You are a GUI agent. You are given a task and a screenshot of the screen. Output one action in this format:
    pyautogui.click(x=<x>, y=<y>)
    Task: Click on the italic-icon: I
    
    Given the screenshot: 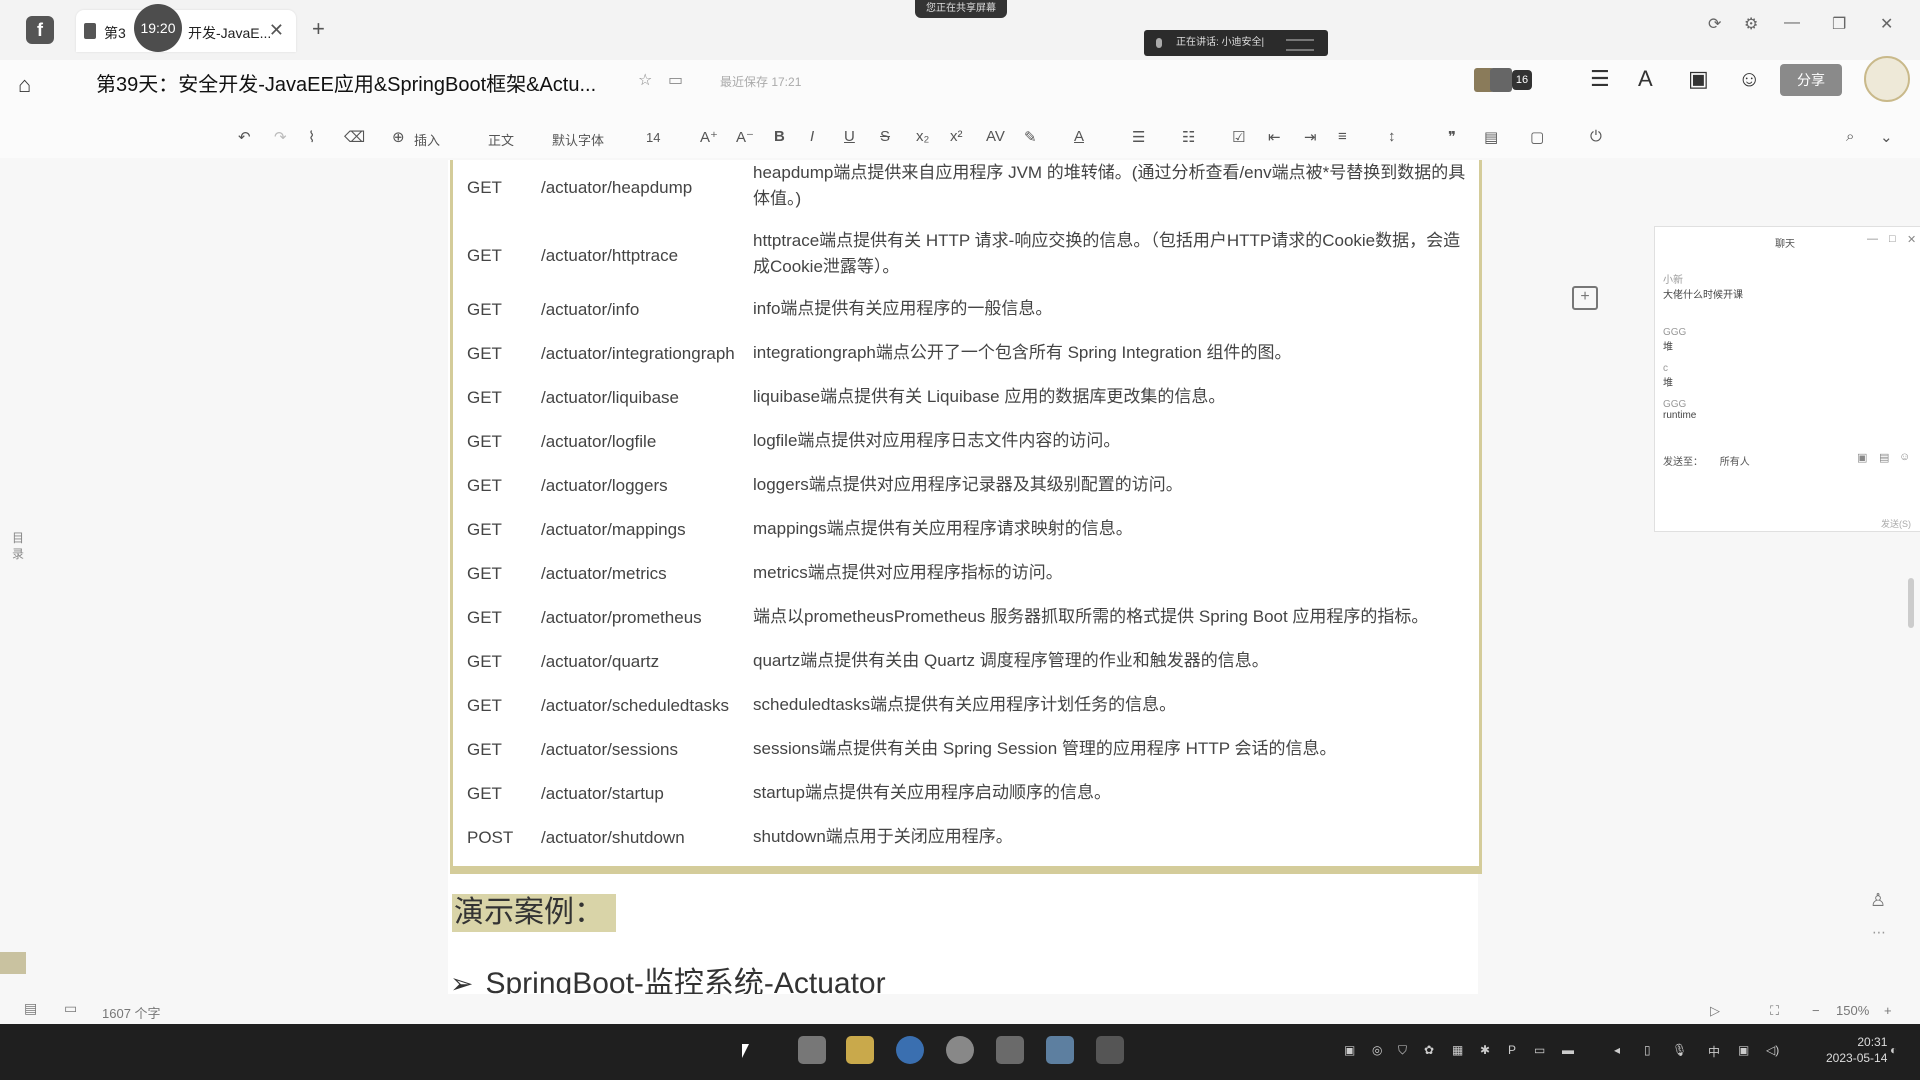 What is the action you would take?
    pyautogui.click(x=812, y=136)
    